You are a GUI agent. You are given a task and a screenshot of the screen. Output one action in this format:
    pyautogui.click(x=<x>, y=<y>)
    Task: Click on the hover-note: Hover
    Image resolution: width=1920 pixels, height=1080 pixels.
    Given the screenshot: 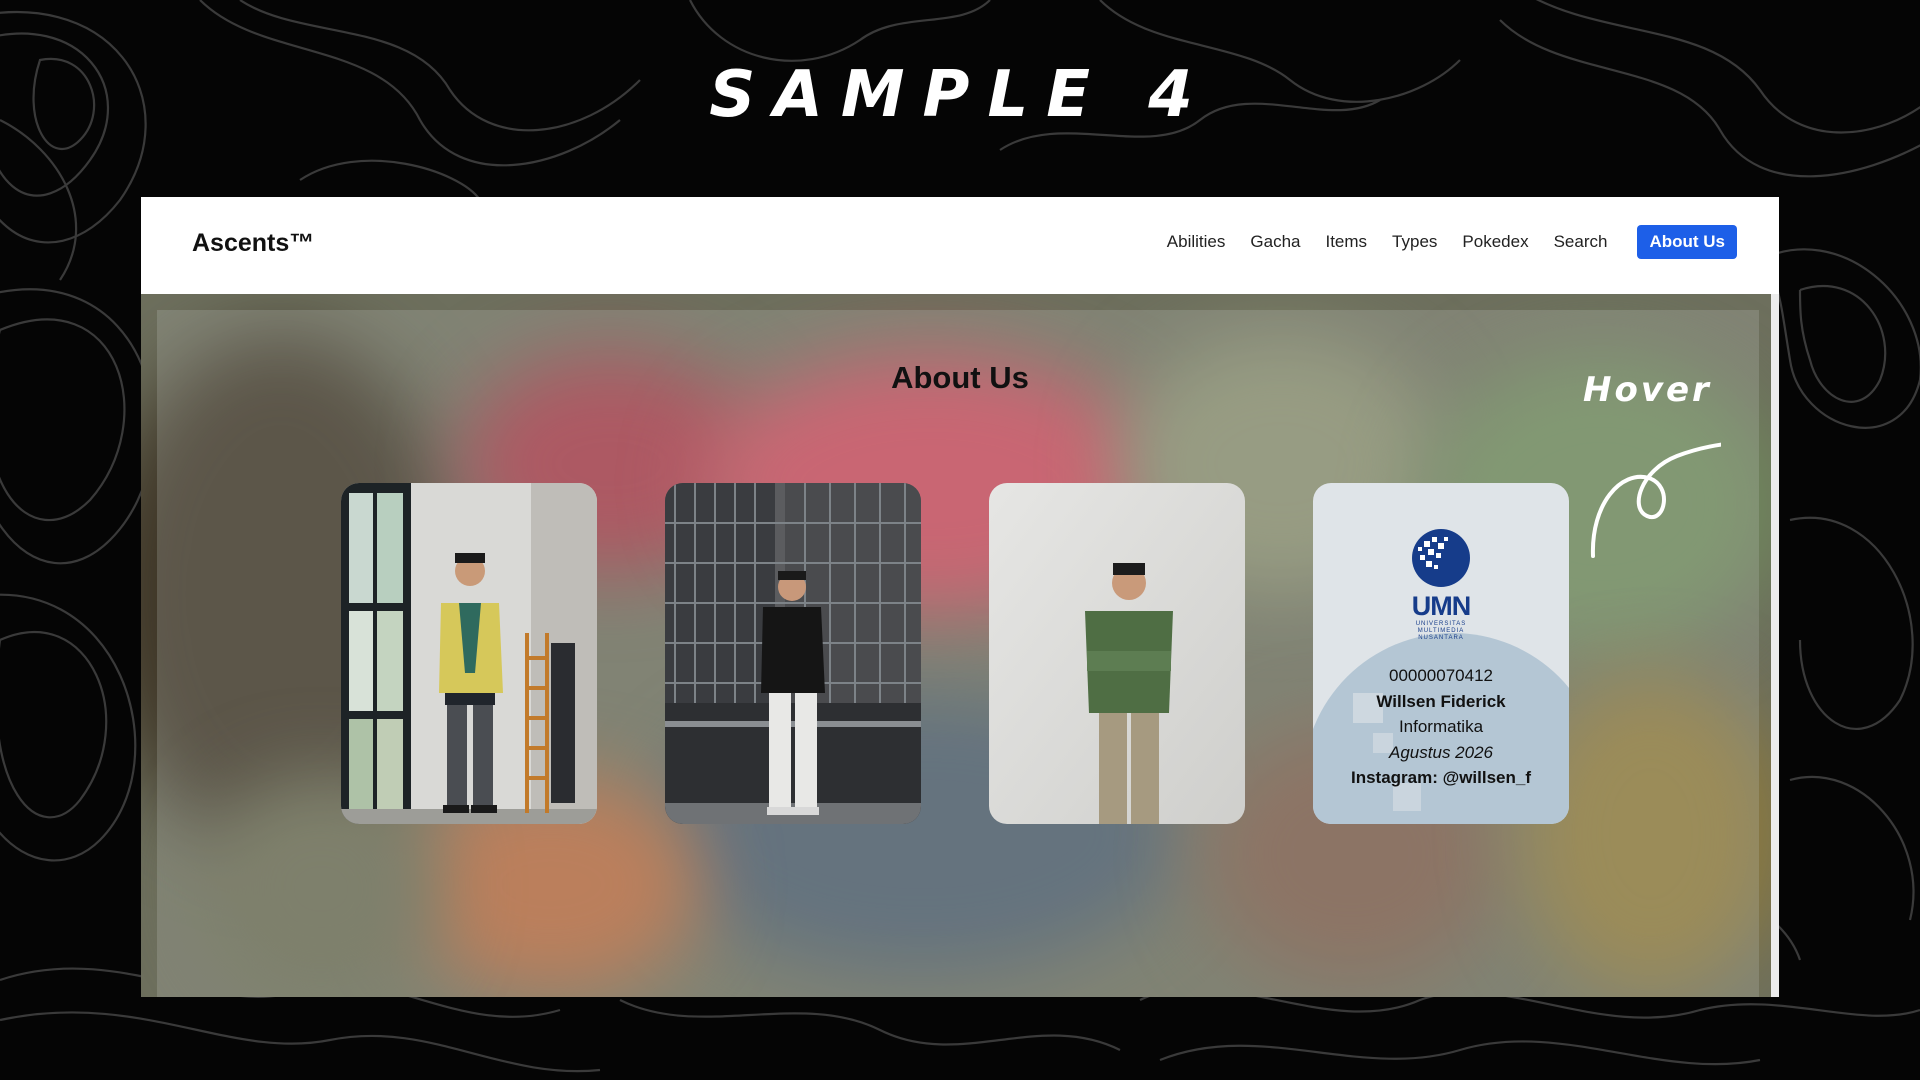 What is the action you would take?
    pyautogui.click(x=1647, y=390)
    